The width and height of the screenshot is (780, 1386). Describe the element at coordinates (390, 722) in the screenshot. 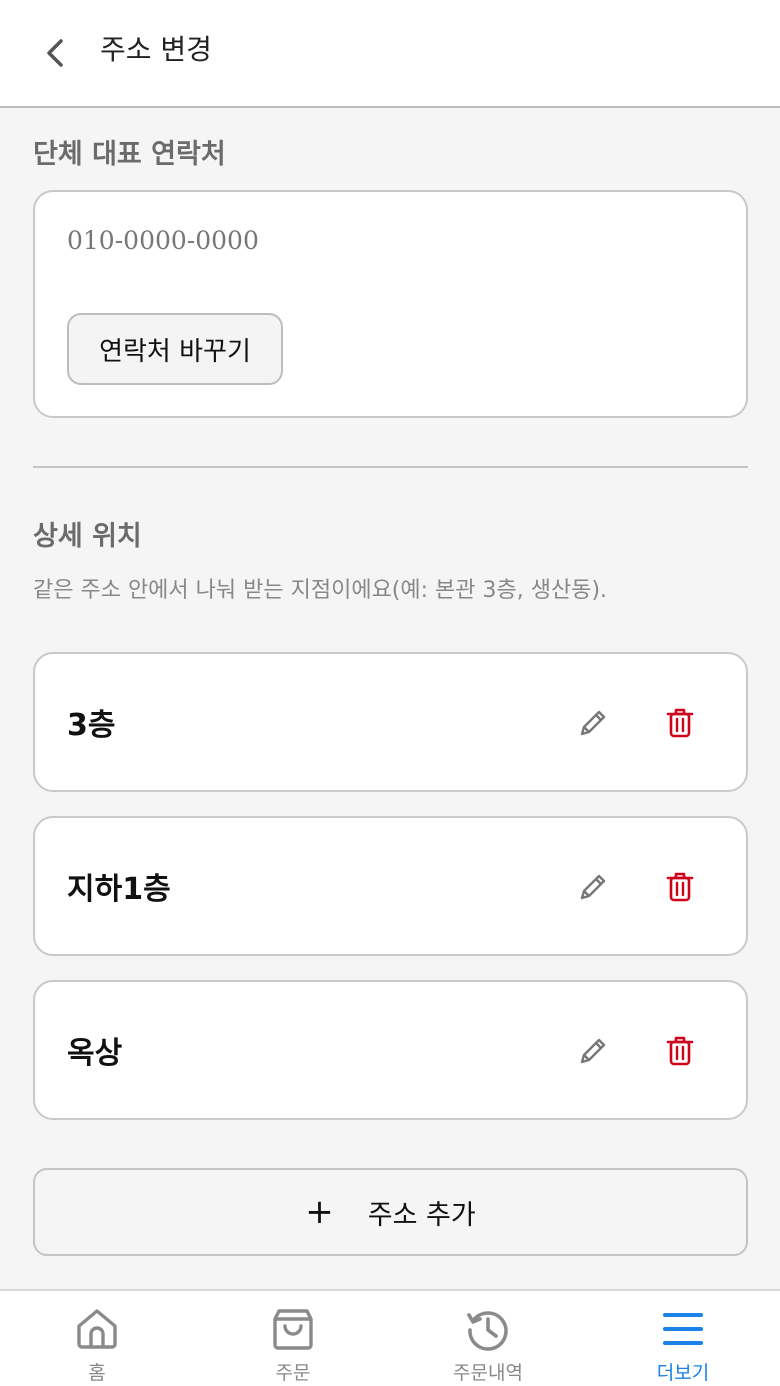

I see `location-item: 3층` at that location.